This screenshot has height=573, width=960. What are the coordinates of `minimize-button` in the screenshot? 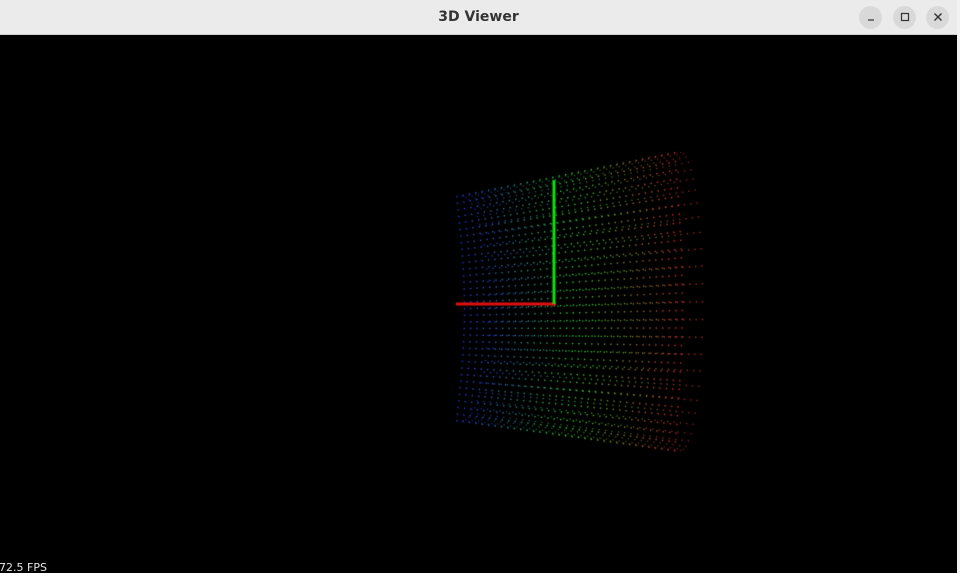 It's located at (870, 17).